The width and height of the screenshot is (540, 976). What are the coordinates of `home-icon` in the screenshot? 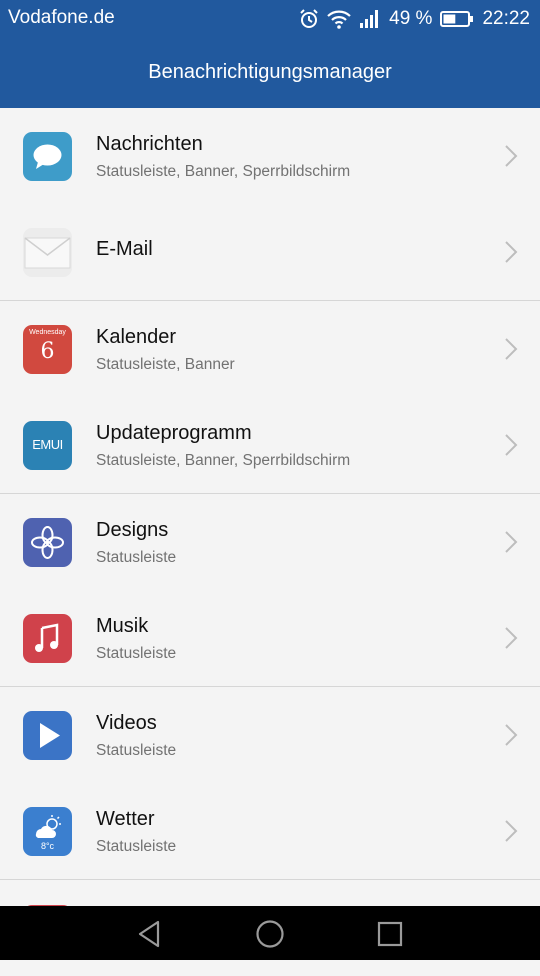 It's located at (270, 934).